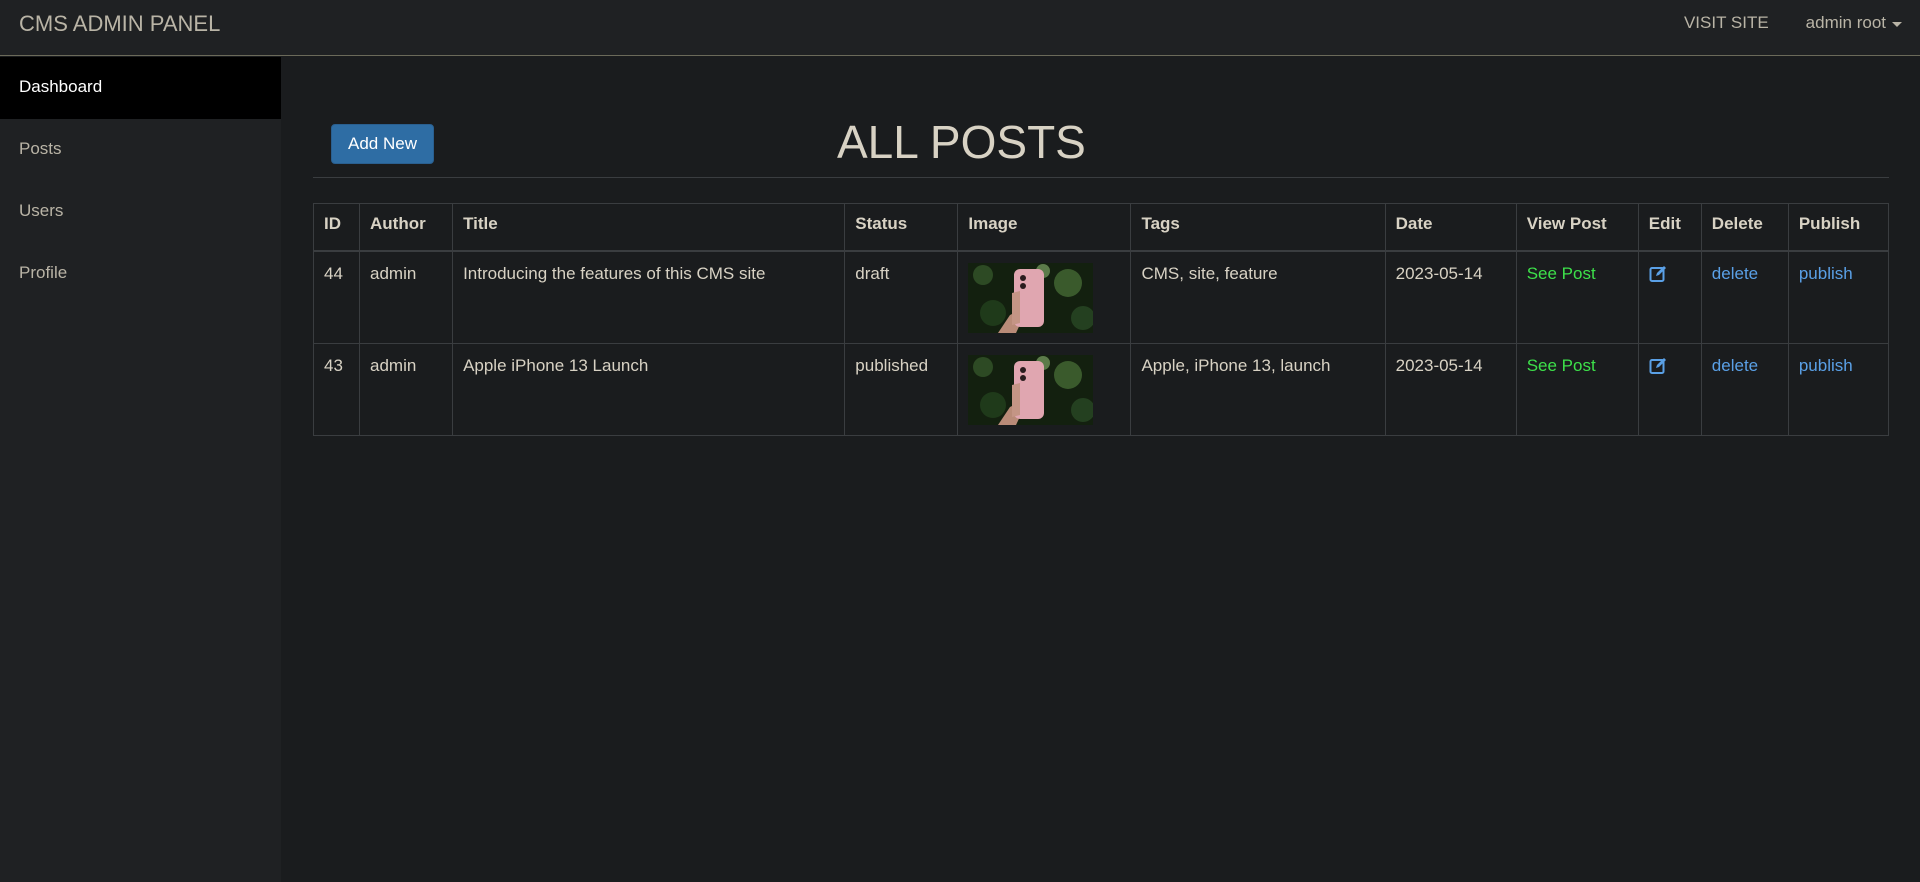 This screenshot has height=882, width=1920. What do you see at coordinates (1258, 227) in the screenshot?
I see `column-header-tags: Tags` at bounding box center [1258, 227].